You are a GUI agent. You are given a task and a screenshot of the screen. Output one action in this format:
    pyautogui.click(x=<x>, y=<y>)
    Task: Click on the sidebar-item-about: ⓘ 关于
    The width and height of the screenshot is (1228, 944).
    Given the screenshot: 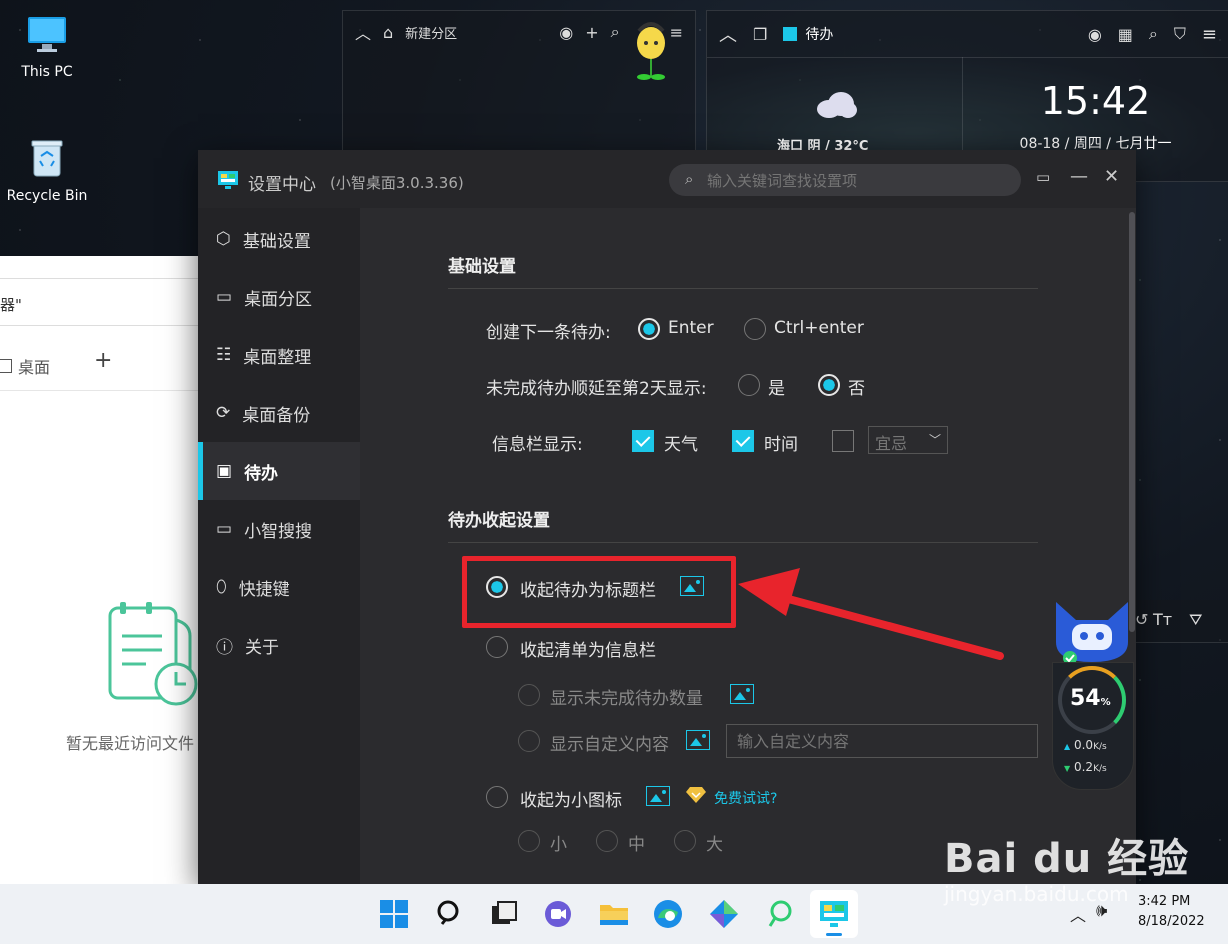 What is the action you would take?
    pyautogui.click(x=279, y=645)
    